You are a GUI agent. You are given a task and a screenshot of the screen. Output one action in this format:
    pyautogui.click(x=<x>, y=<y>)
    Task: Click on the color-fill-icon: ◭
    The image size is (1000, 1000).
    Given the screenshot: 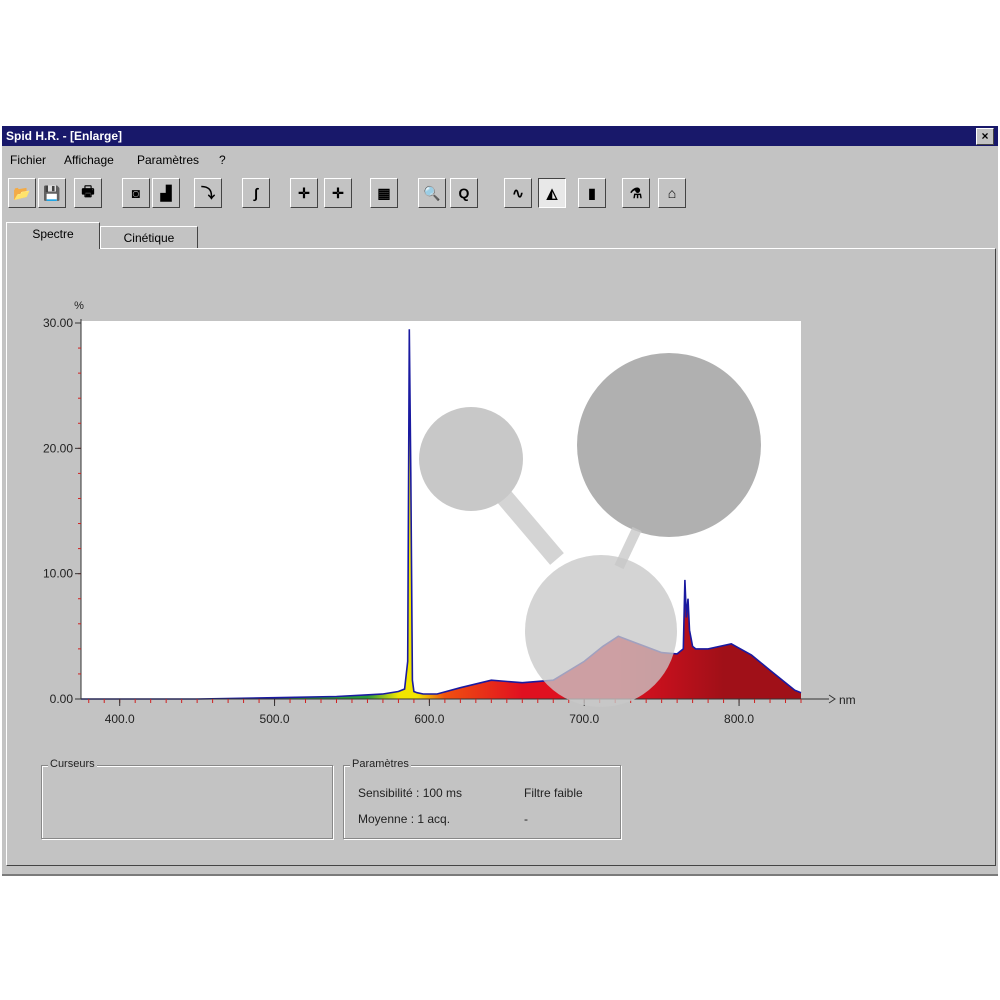 What is the action you would take?
    pyautogui.click(x=552, y=192)
    